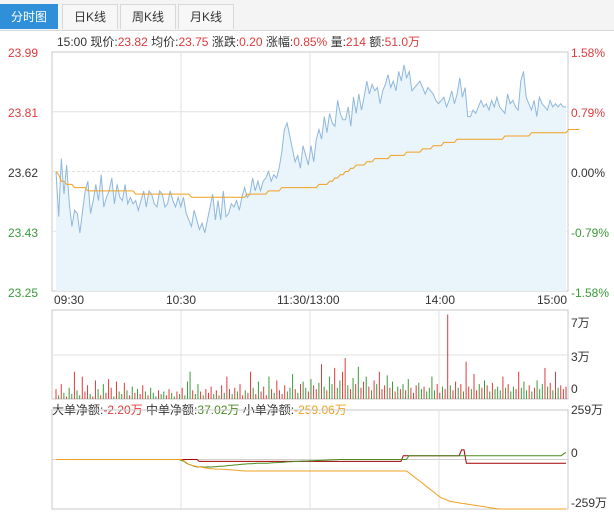 The width and height of the screenshot is (614, 514). I want to click on small-order-line, so click(311, 484).